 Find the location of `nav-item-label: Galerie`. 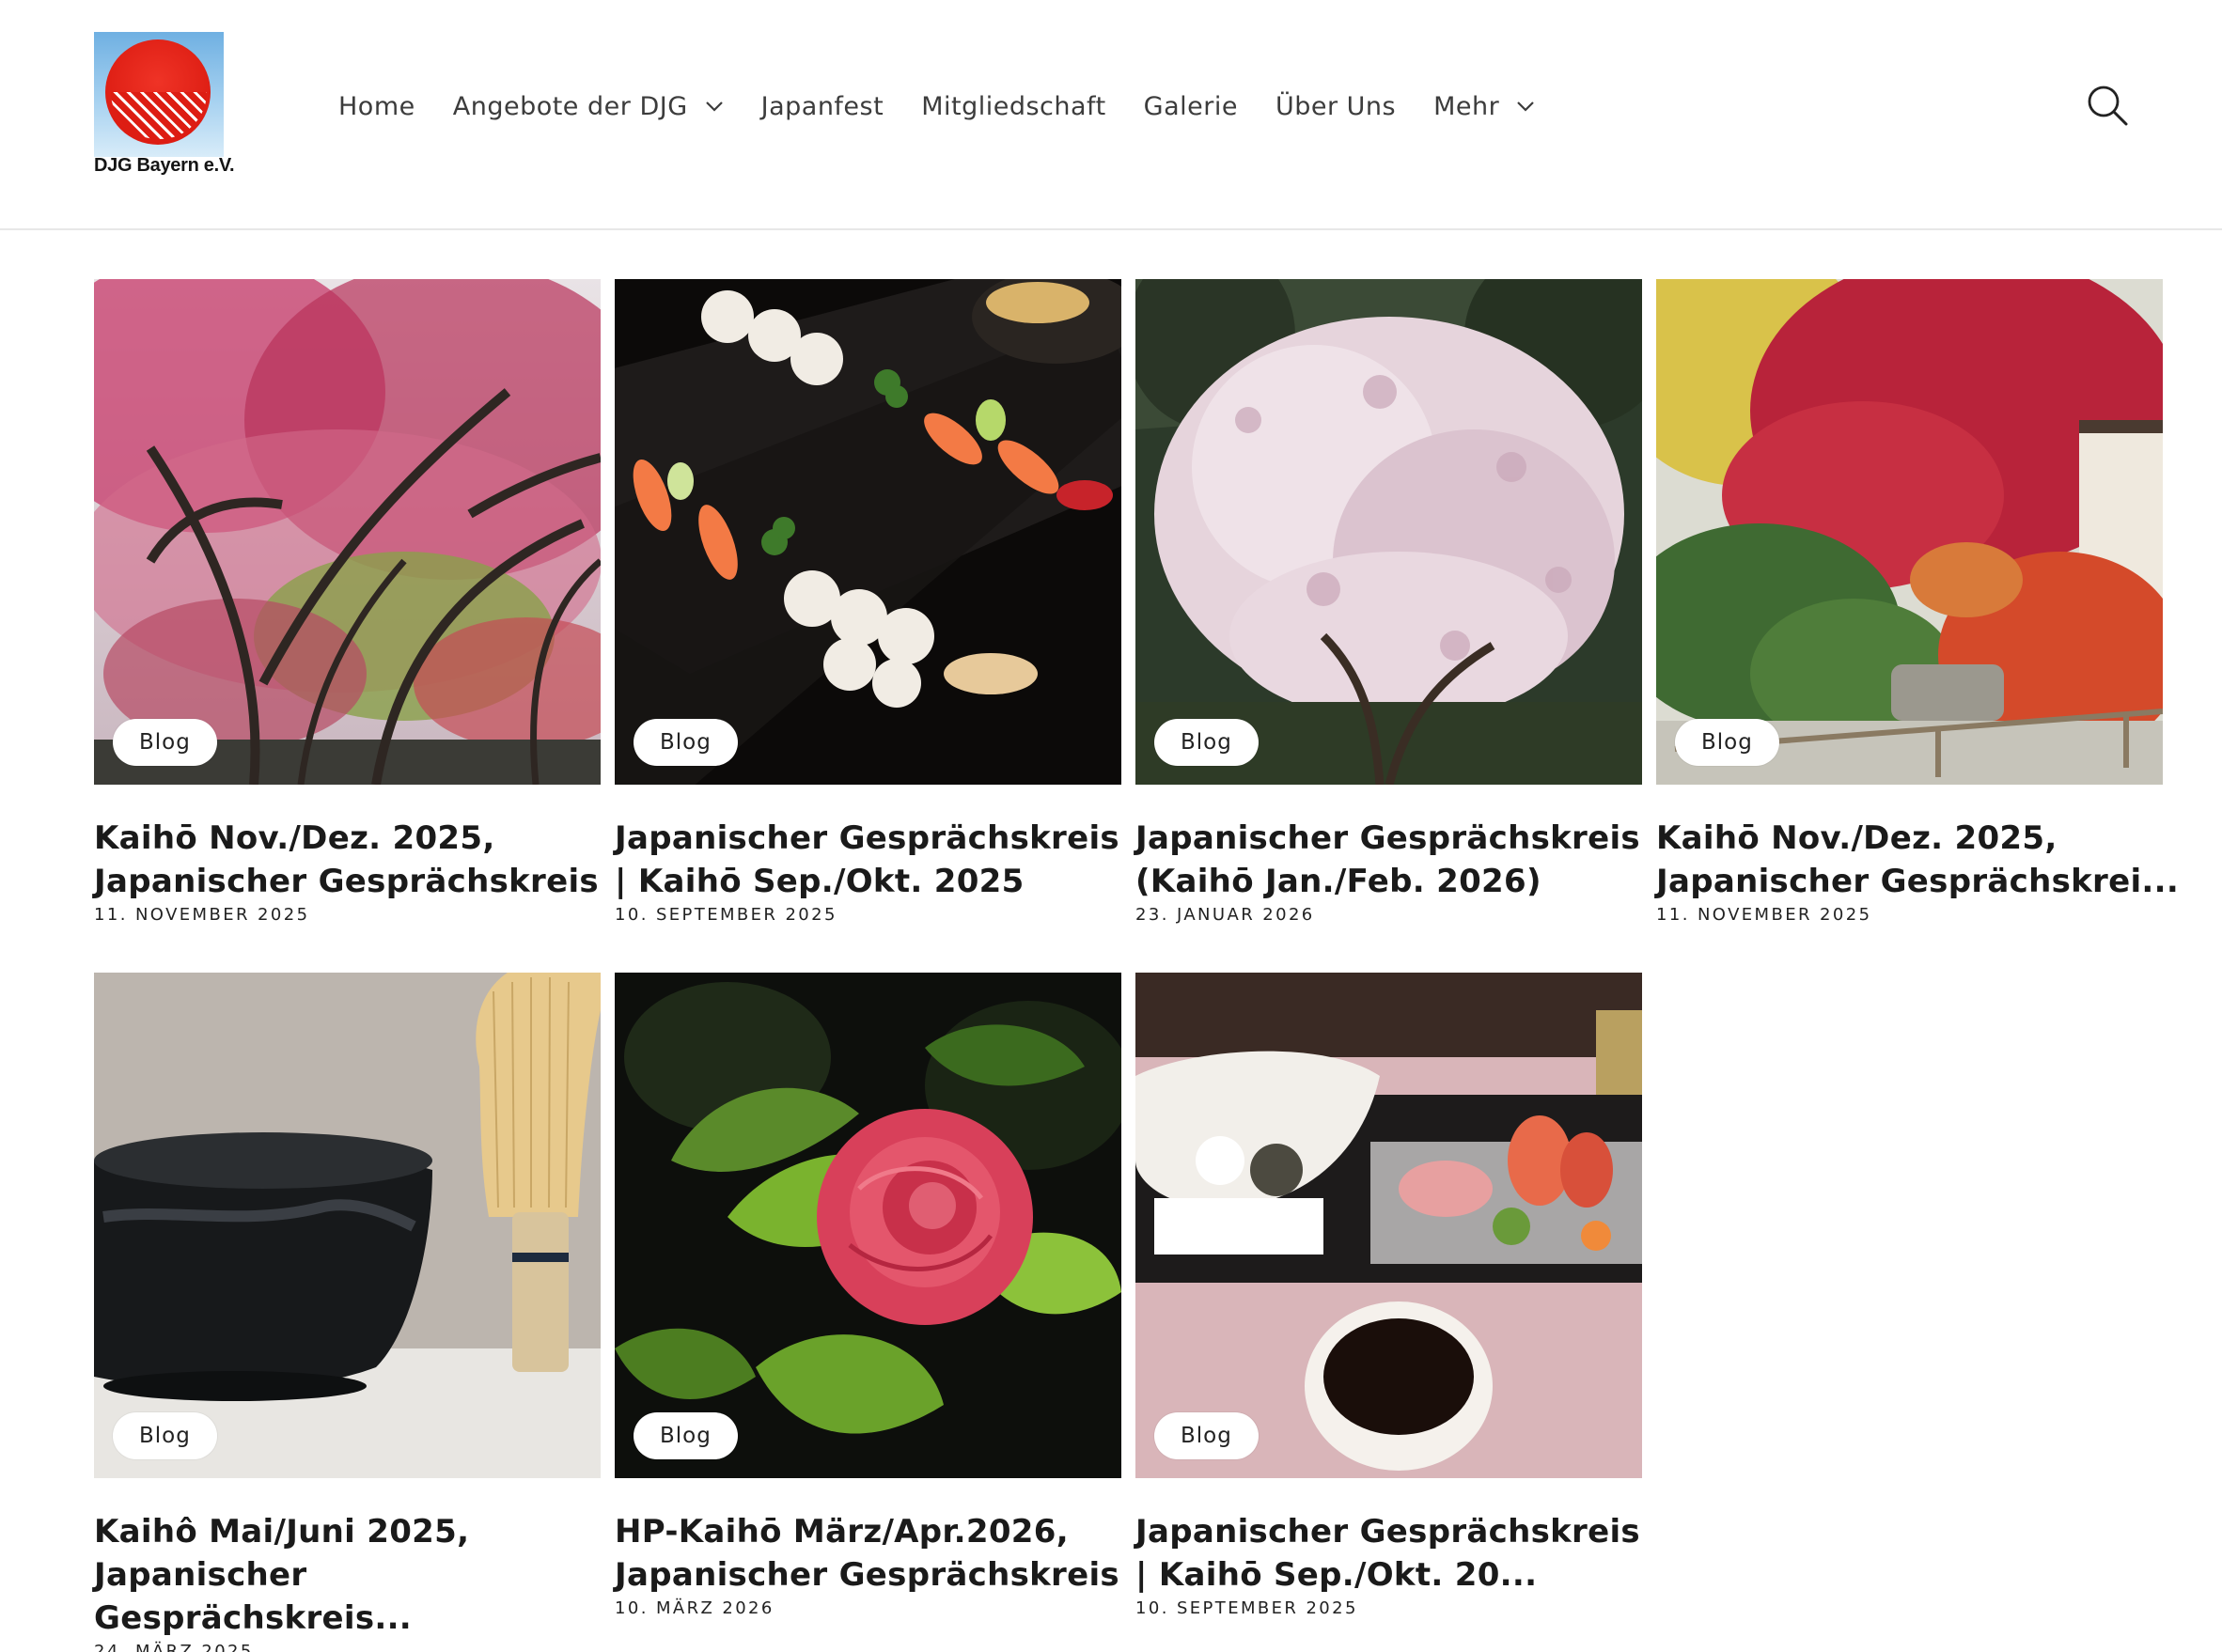

nav-item-label: Galerie is located at coordinates (1191, 106).